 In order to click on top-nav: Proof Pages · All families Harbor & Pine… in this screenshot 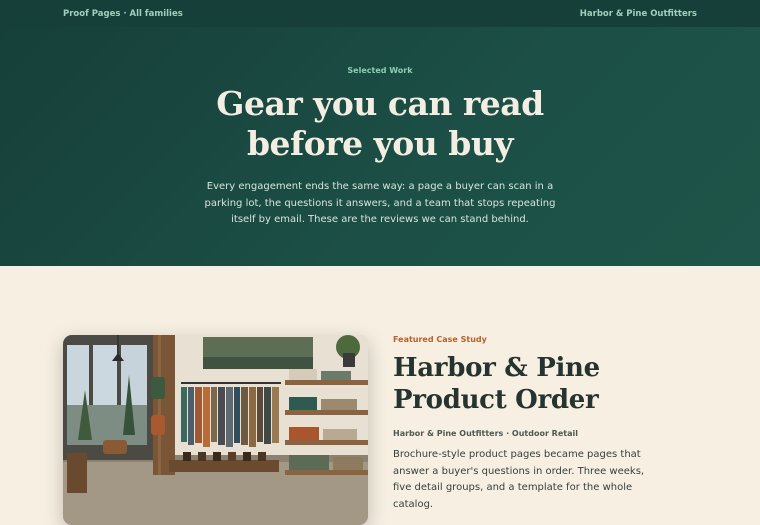, I will do `click(380, 13)`.